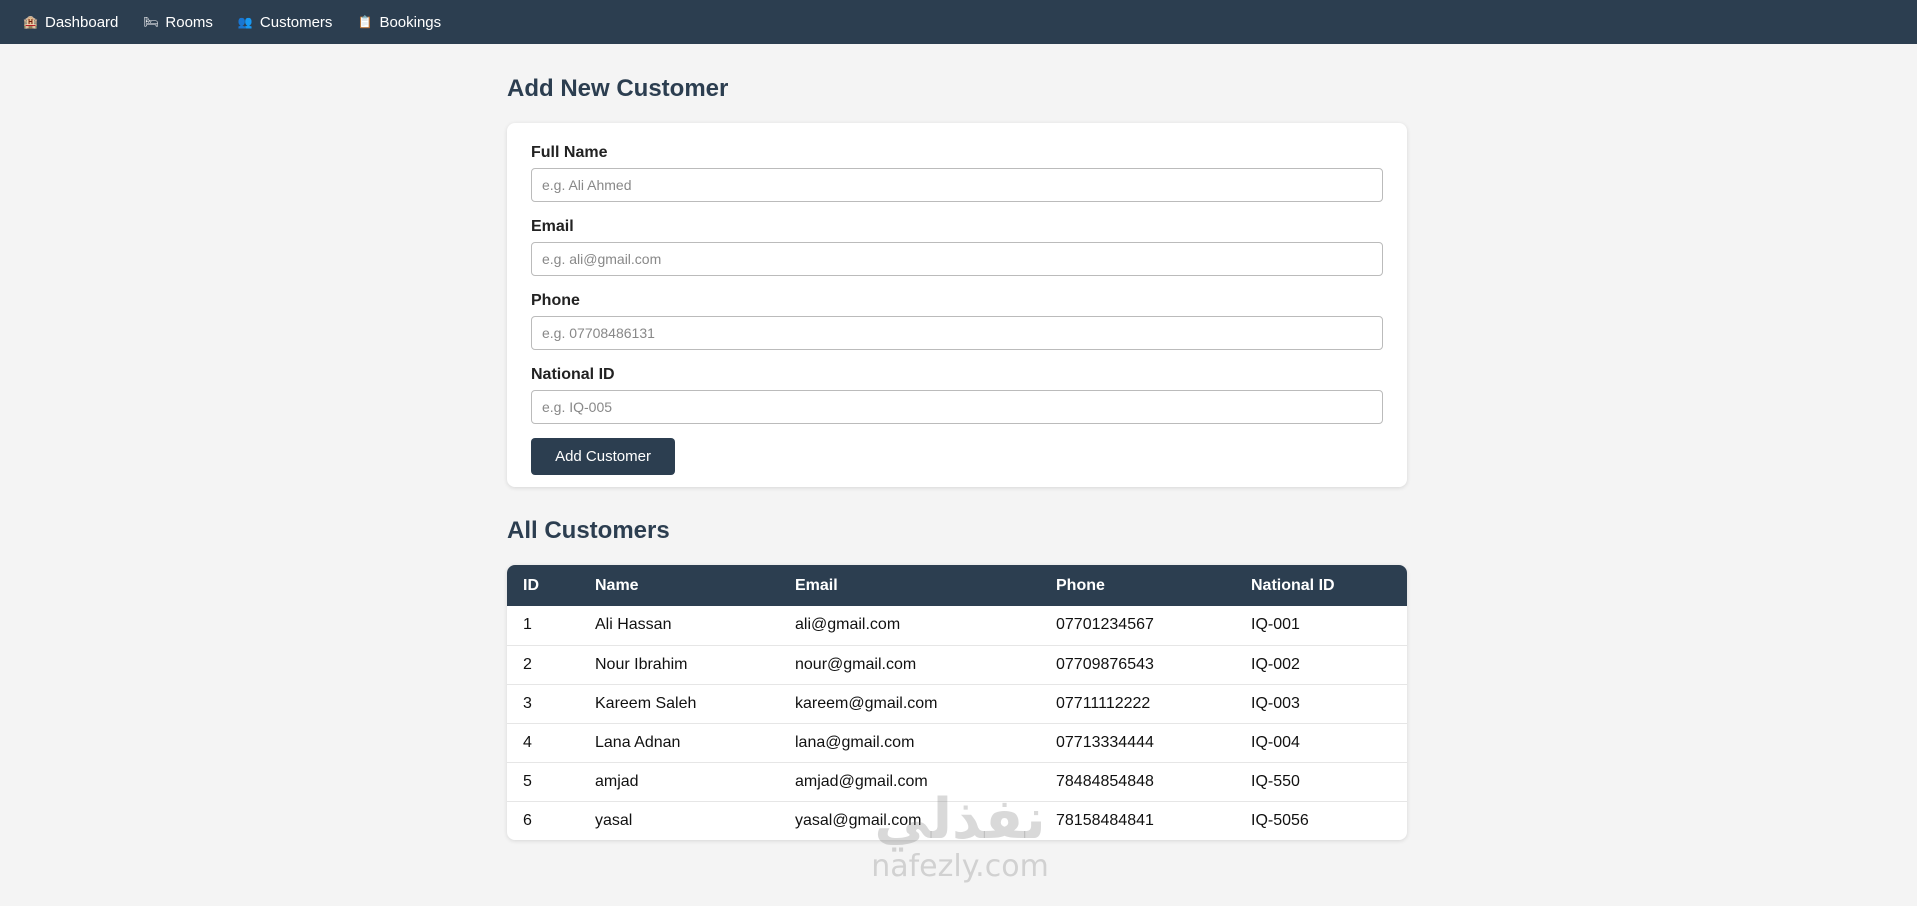 The height and width of the screenshot is (906, 1917). I want to click on nav-item-customers: 👥 Customers, so click(285, 22).